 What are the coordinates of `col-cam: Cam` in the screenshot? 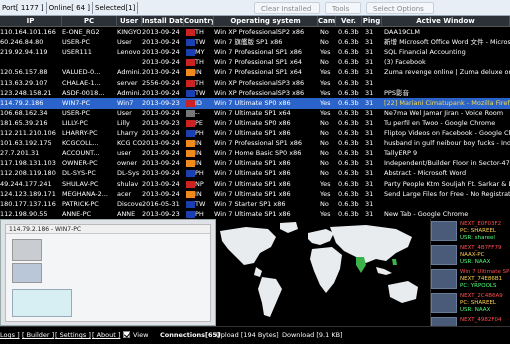 It's located at (327, 21).